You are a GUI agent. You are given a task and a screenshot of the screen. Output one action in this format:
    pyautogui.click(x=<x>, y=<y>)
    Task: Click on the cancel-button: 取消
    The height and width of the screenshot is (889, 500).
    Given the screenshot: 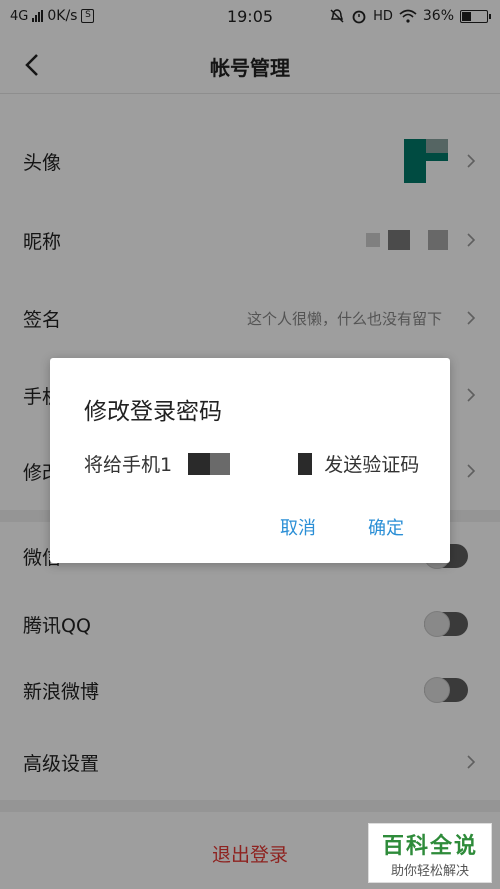 What is the action you would take?
    pyautogui.click(x=298, y=527)
    